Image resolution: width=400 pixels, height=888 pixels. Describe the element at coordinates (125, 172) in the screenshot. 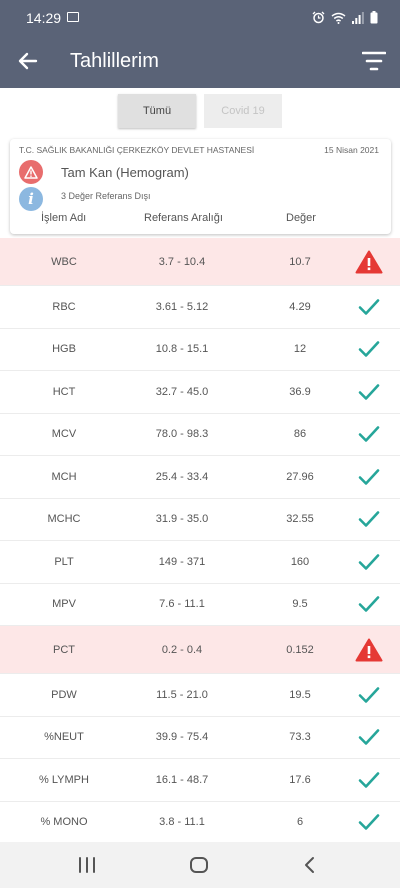

I see `test-name: Tam Kan (Hemogram)` at that location.